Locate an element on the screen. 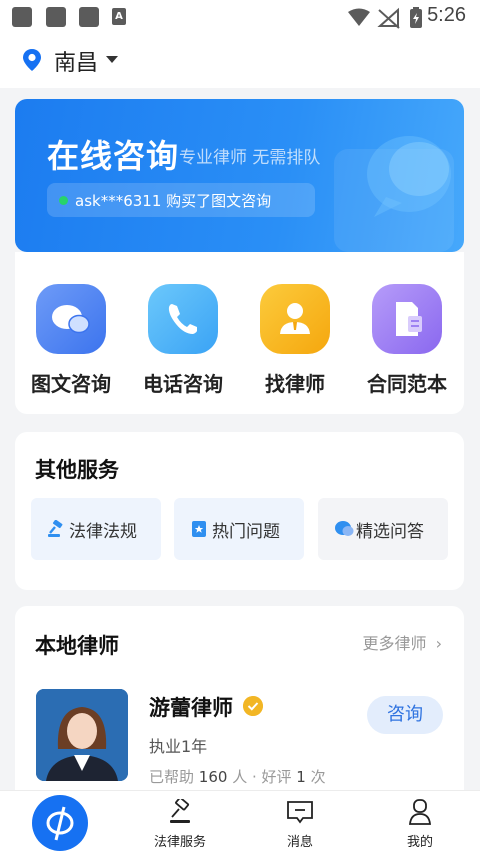  chat-bubble-illustration is located at coordinates (394, 194).